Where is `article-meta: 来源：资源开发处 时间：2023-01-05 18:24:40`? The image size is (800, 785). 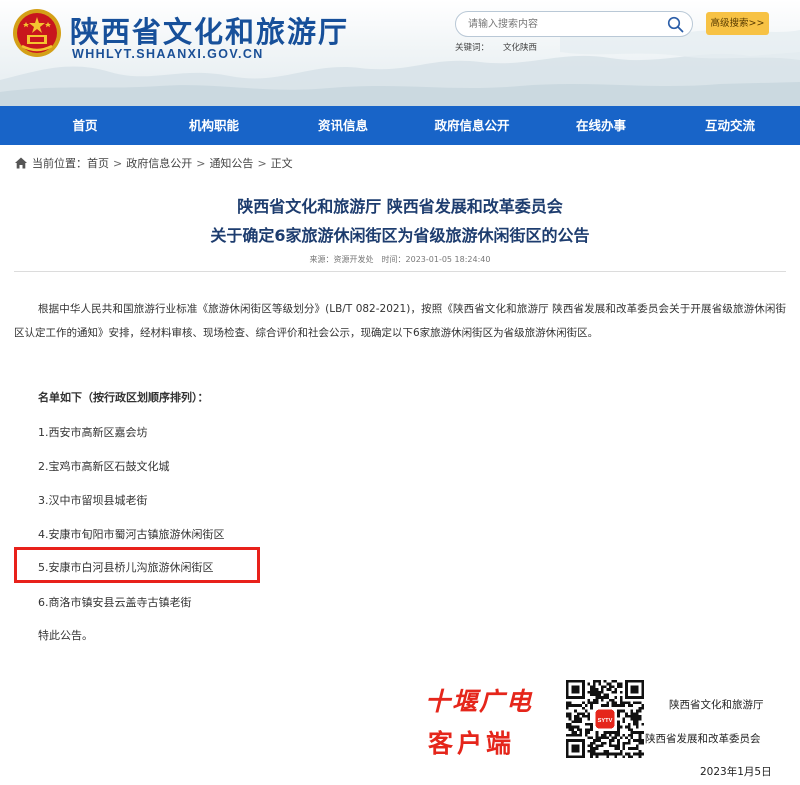
article-meta: 来源：资源开发处 时间：2023-01-05 18:24:40 is located at coordinates (400, 259).